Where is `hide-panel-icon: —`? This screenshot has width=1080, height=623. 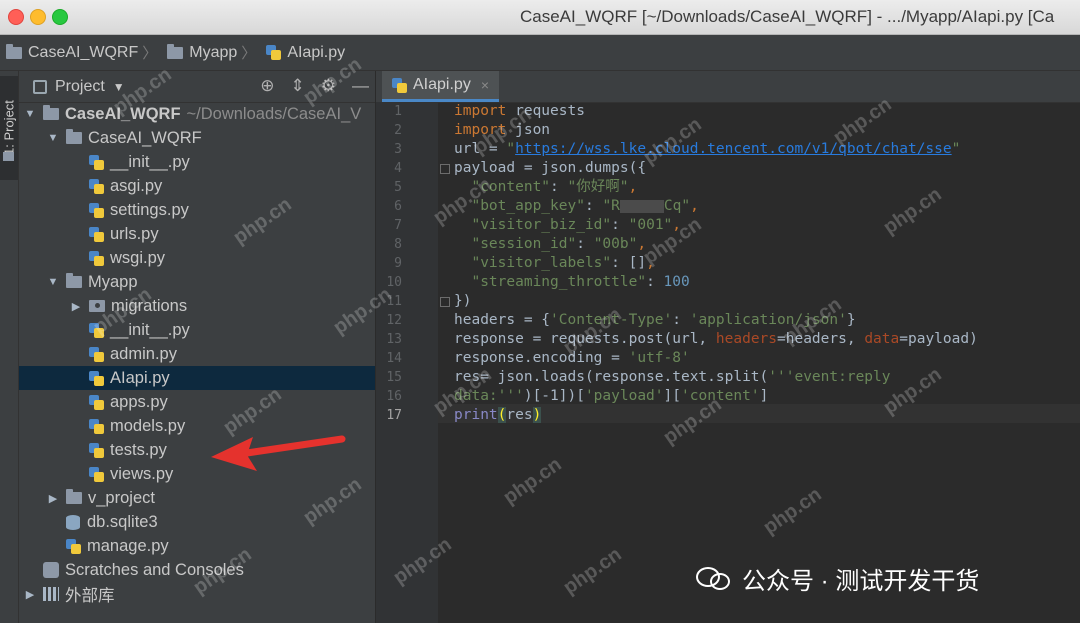 hide-panel-icon: — is located at coordinates (360, 86).